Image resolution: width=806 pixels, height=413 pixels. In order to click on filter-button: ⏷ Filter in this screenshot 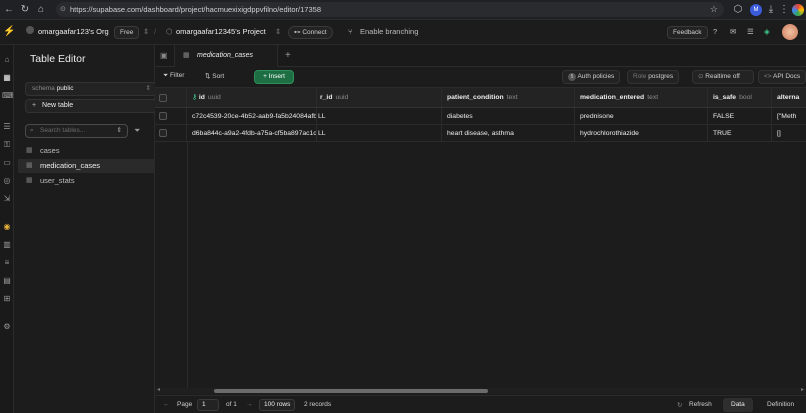, I will do `click(173, 76)`.